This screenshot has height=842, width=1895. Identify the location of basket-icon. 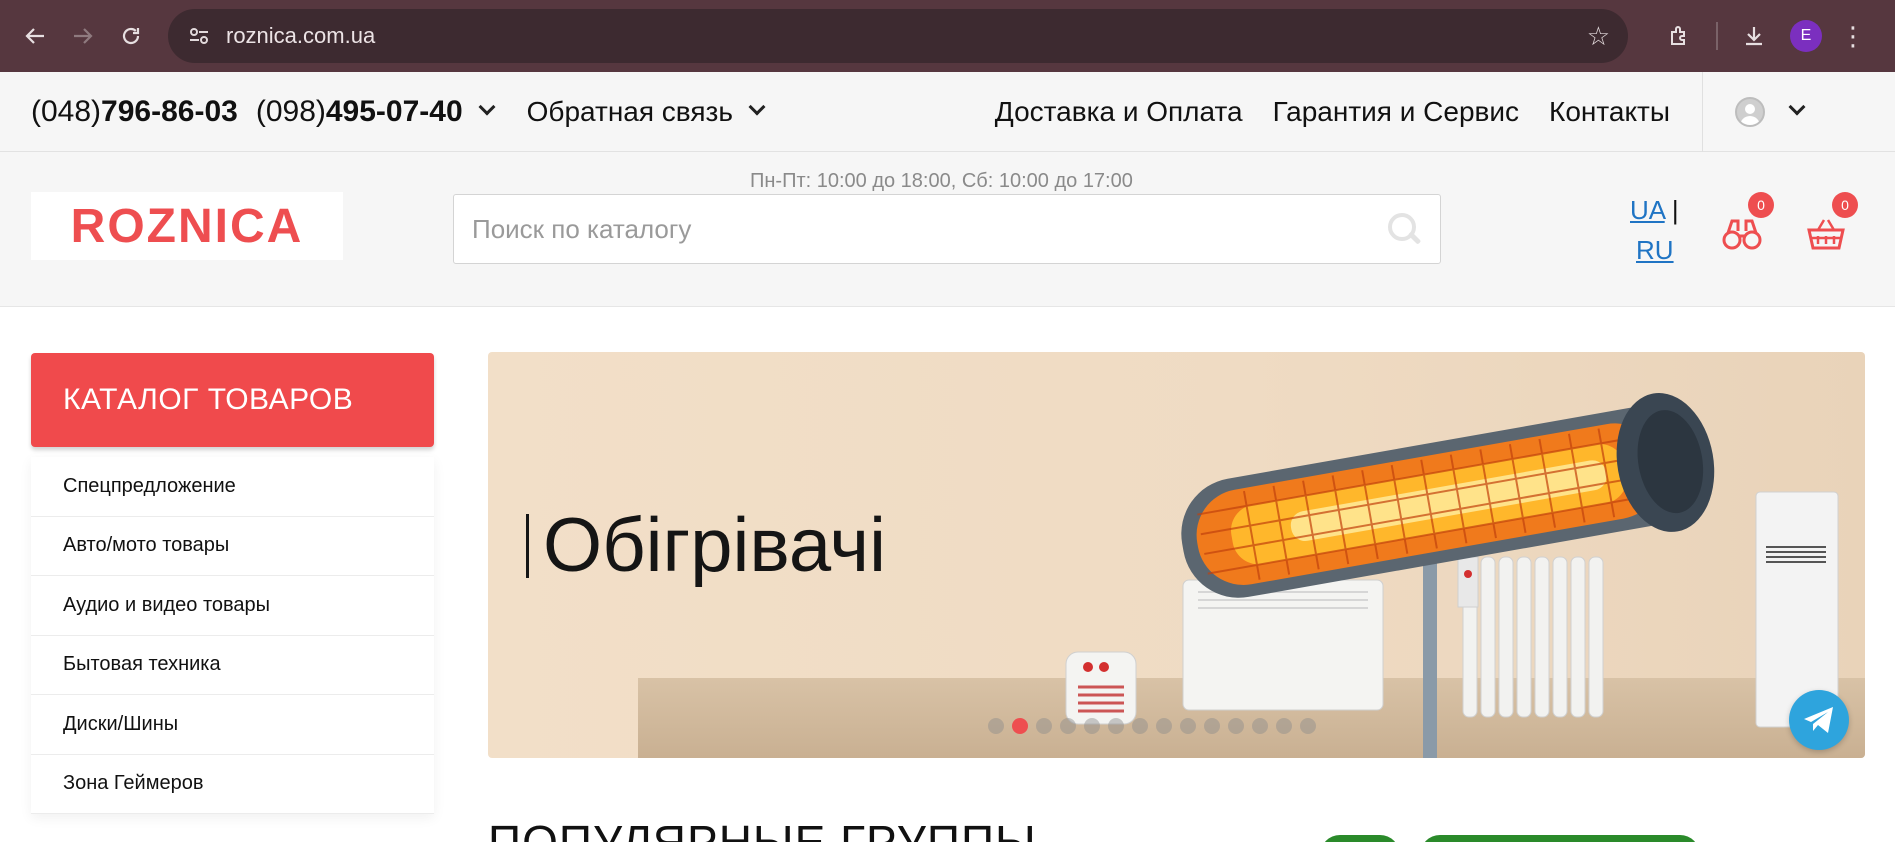
(1826, 234).